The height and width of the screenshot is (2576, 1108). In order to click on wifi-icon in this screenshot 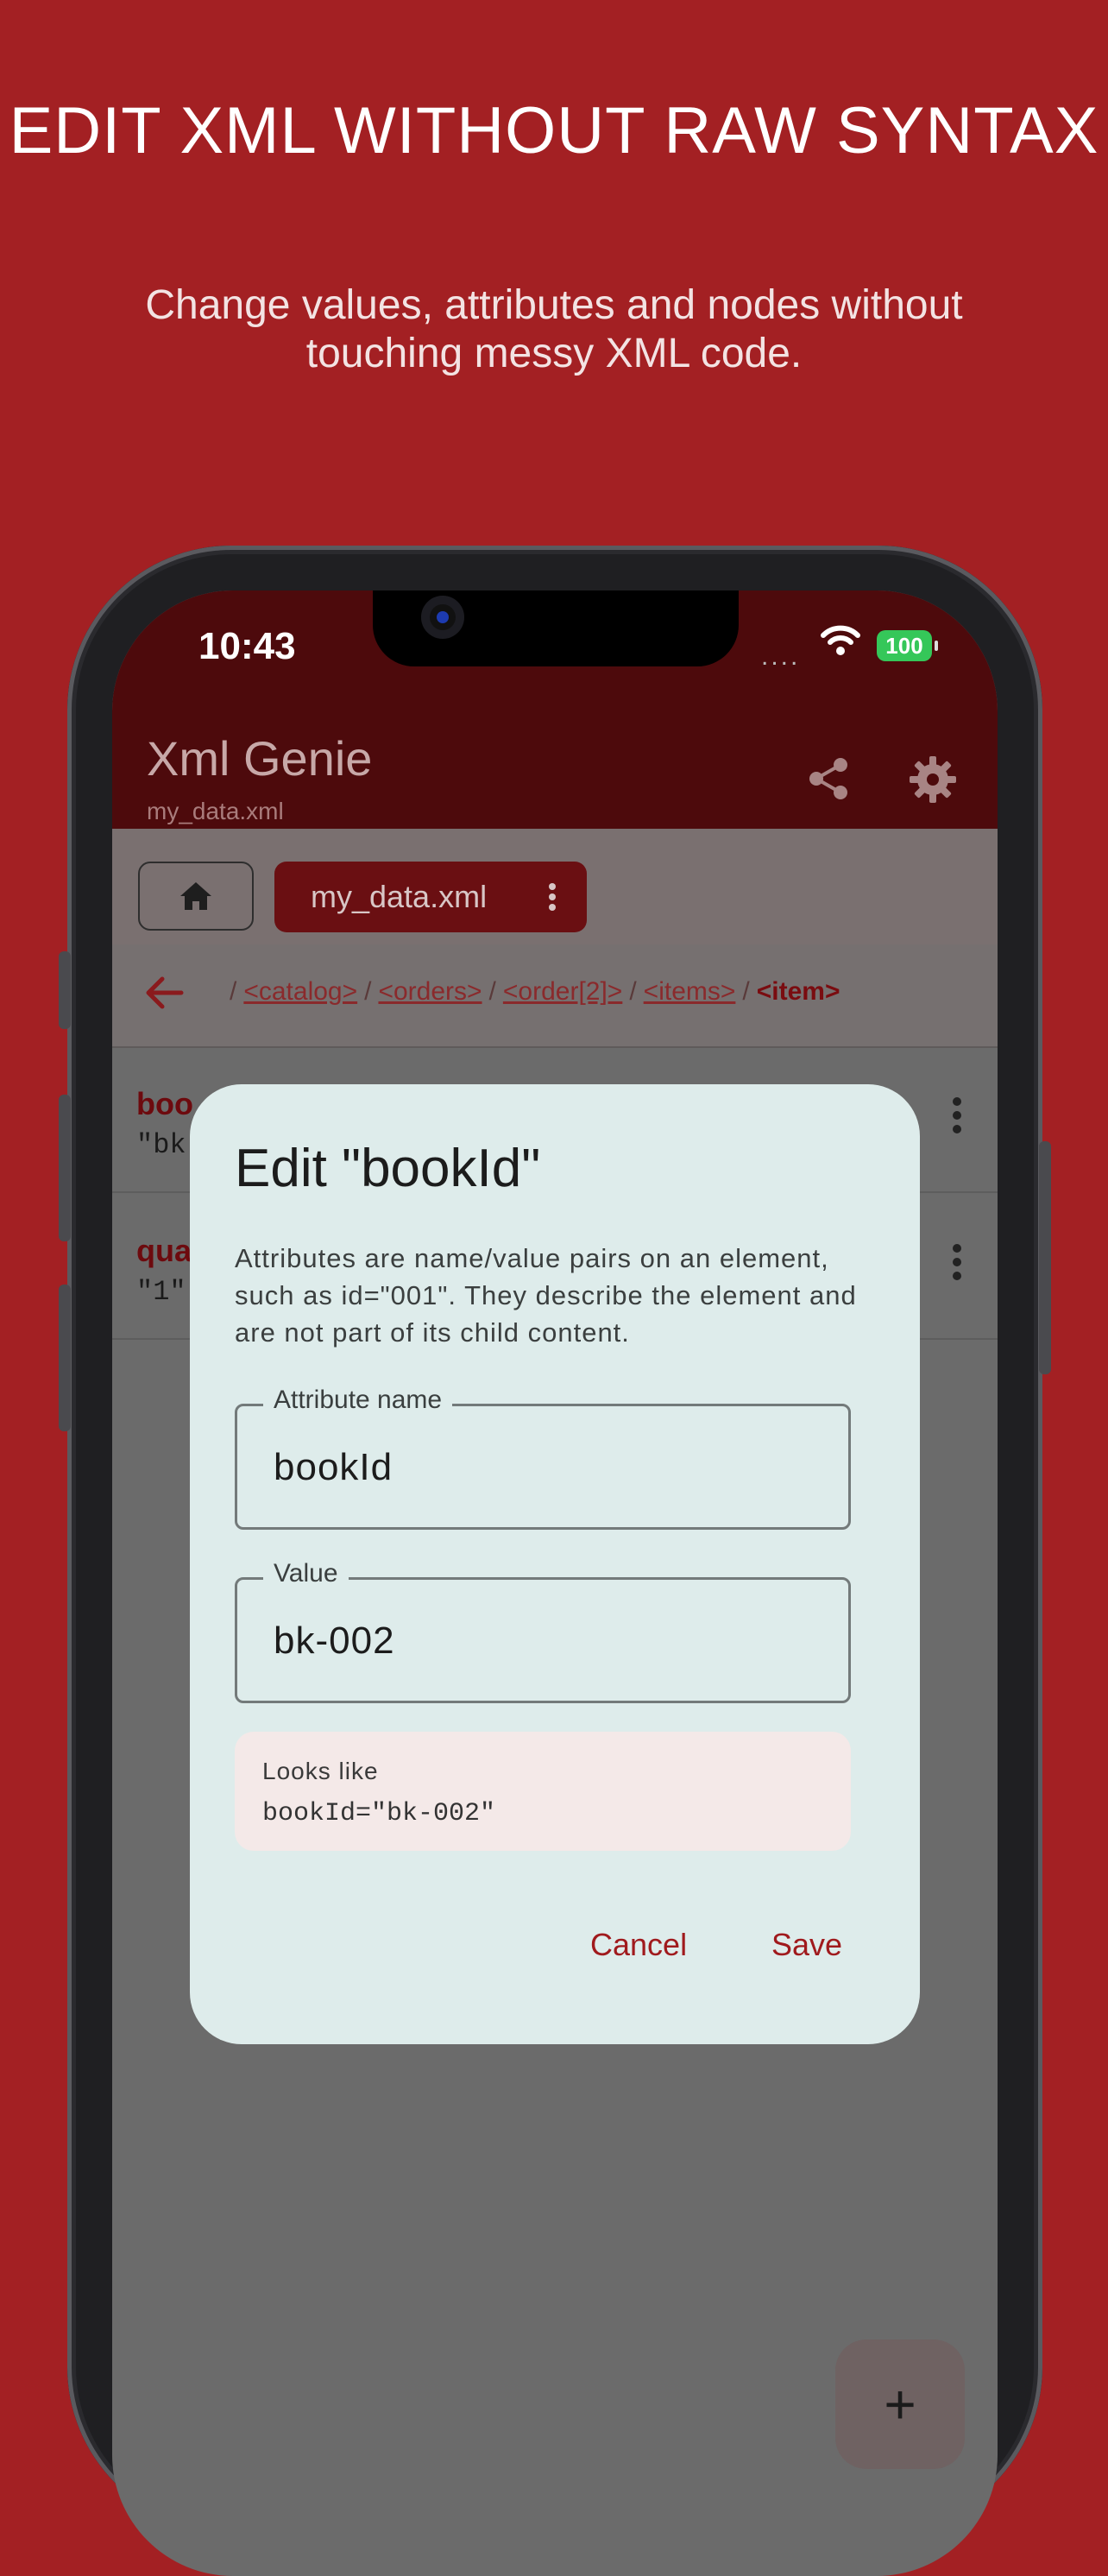, I will do `click(840, 642)`.